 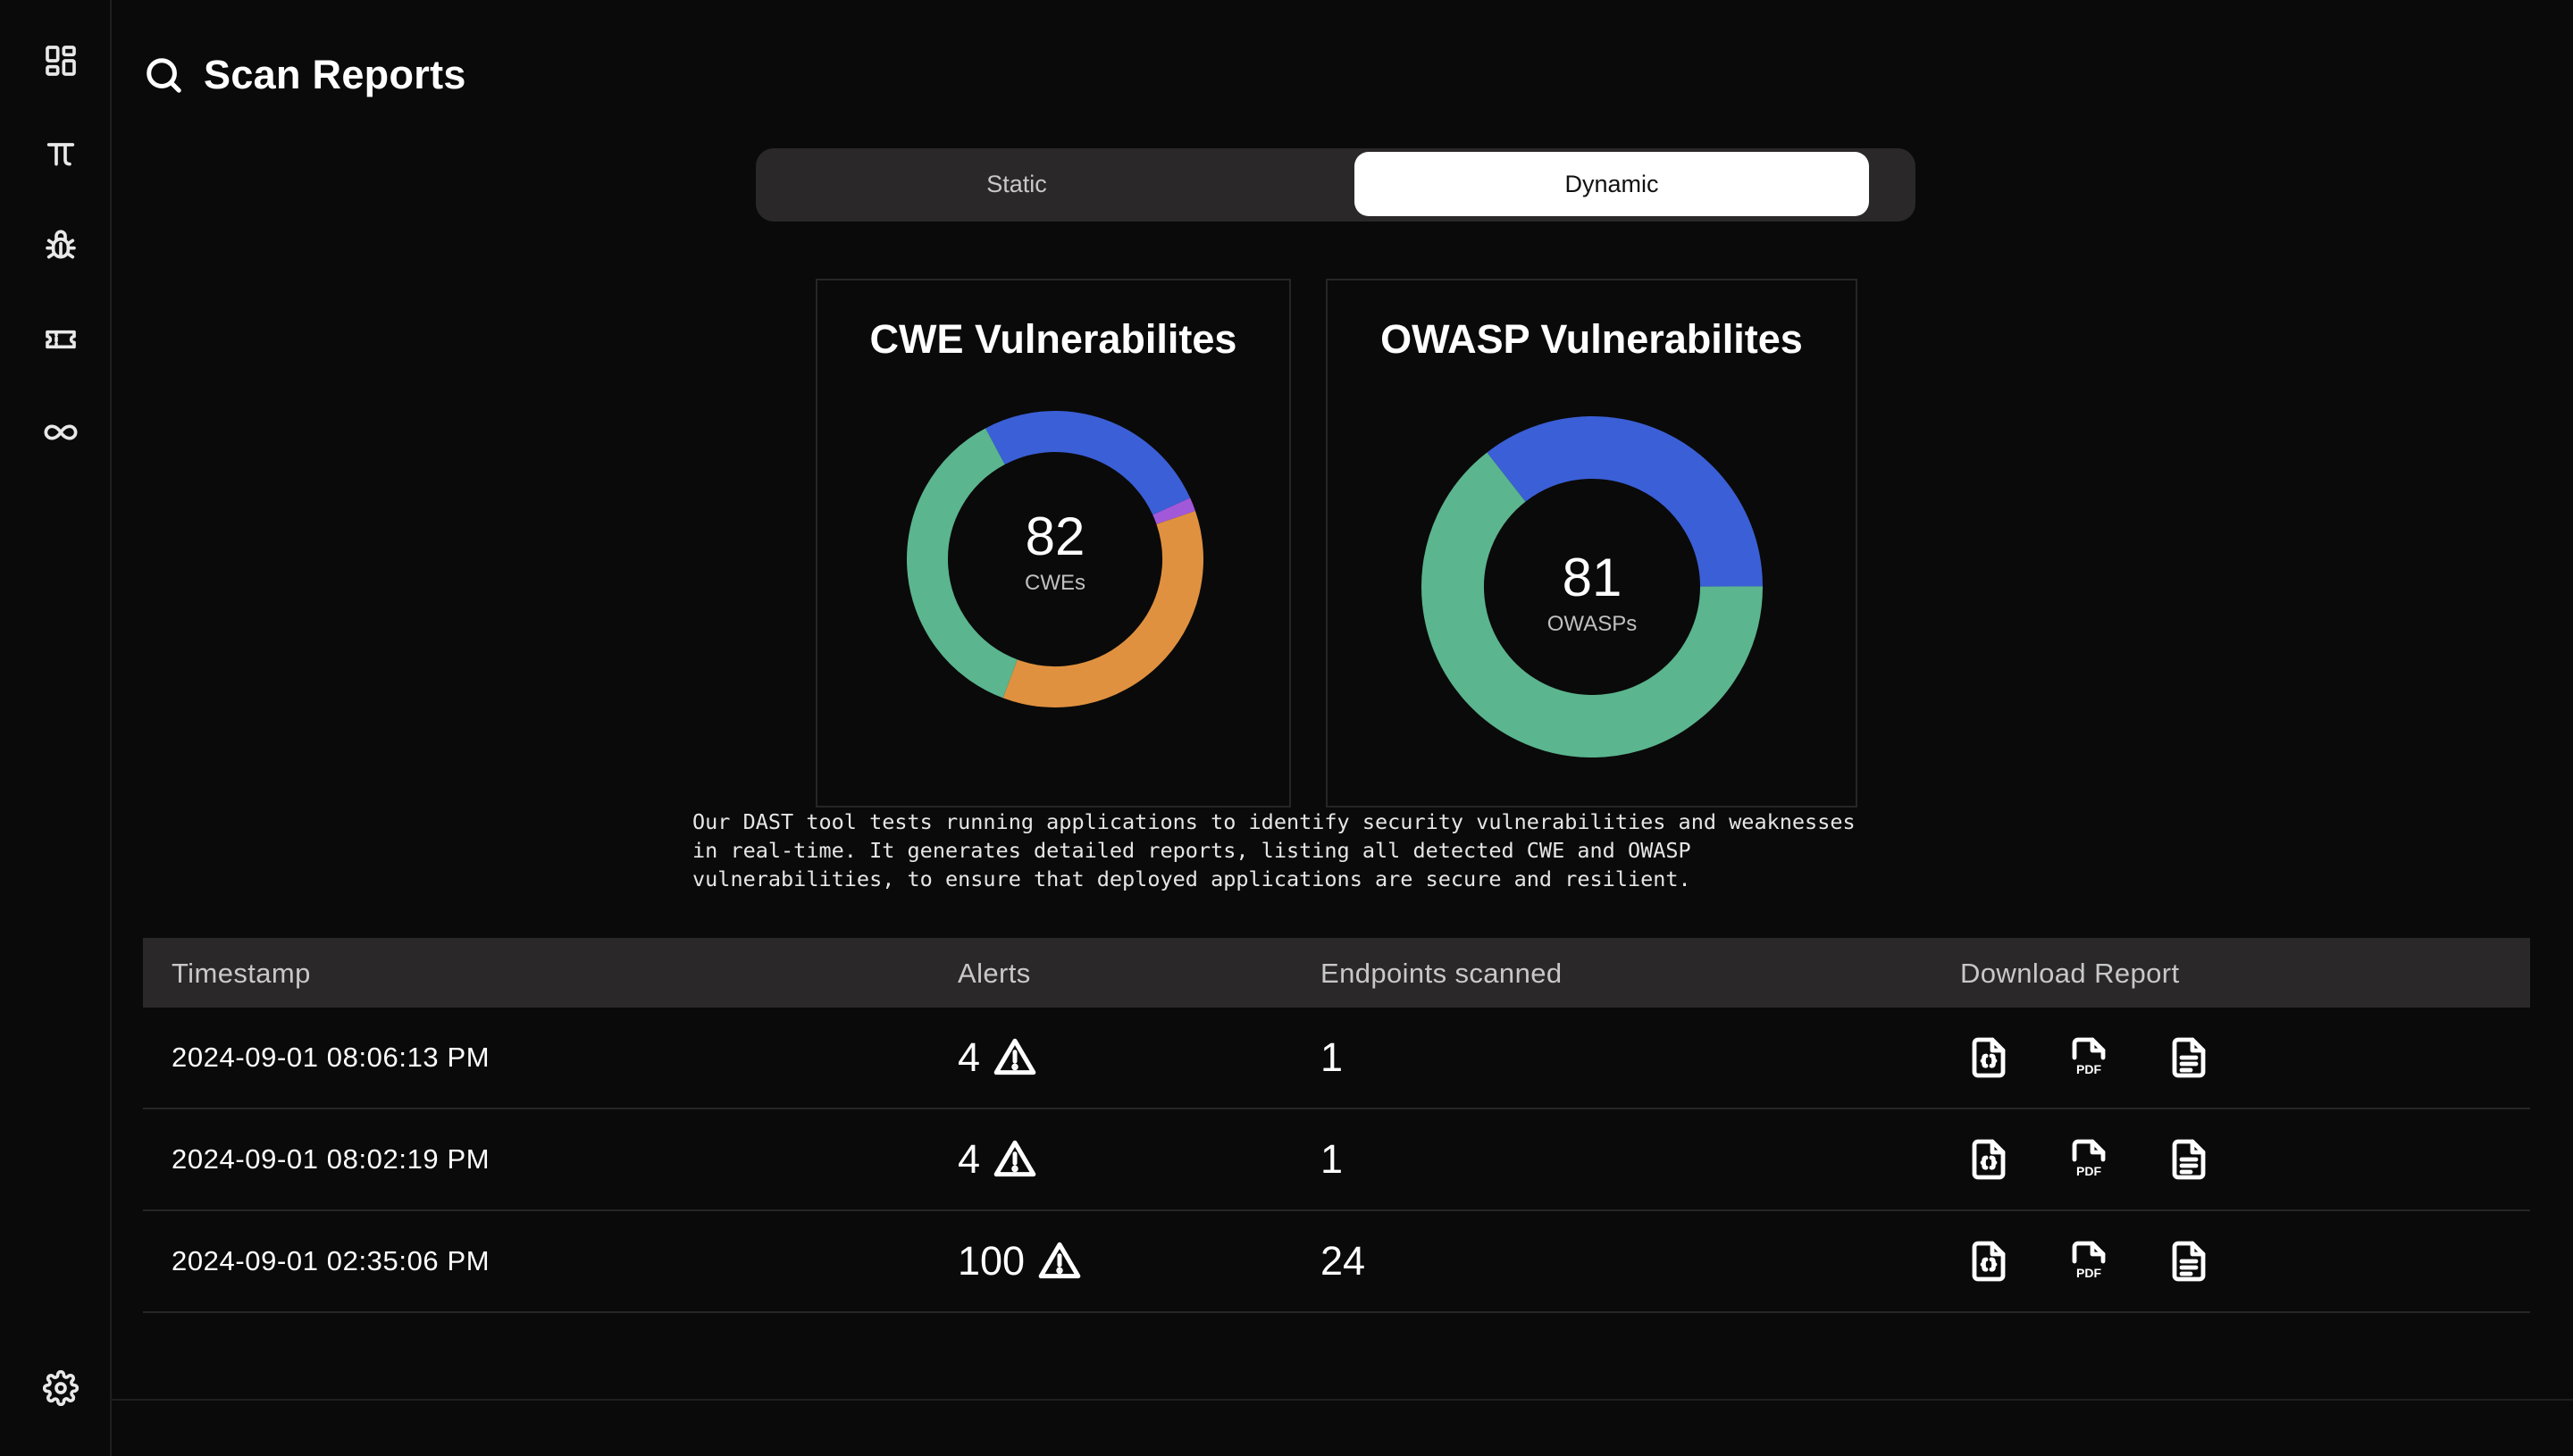 I want to click on page-header: Scan Reports, so click(x=304, y=75).